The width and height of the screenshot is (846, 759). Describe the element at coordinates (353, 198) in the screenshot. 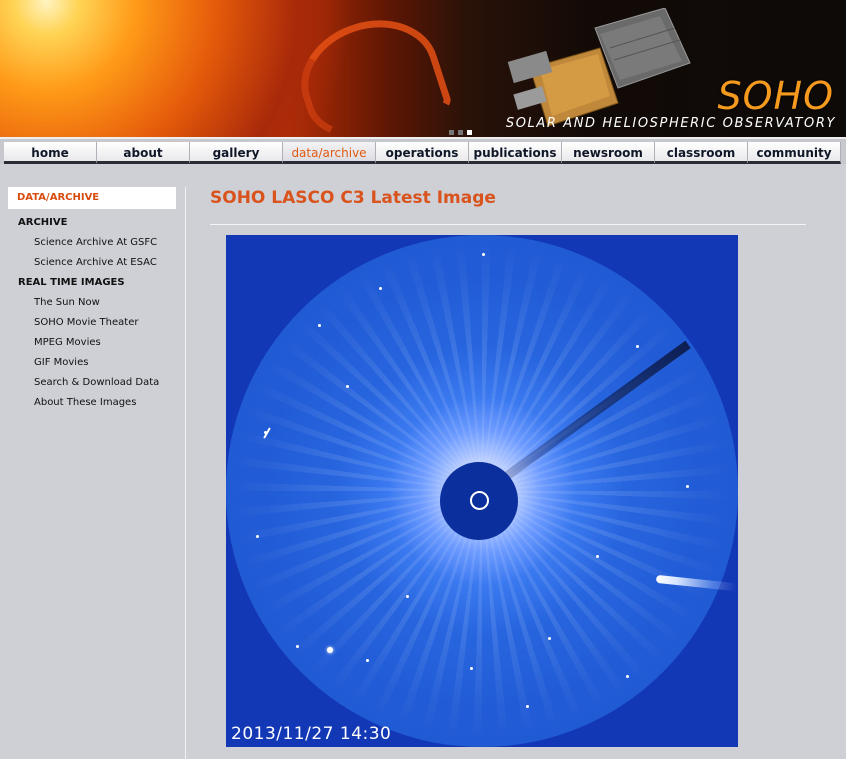

I see `page-title: SOHO LASCO C3 Latest Image` at that location.